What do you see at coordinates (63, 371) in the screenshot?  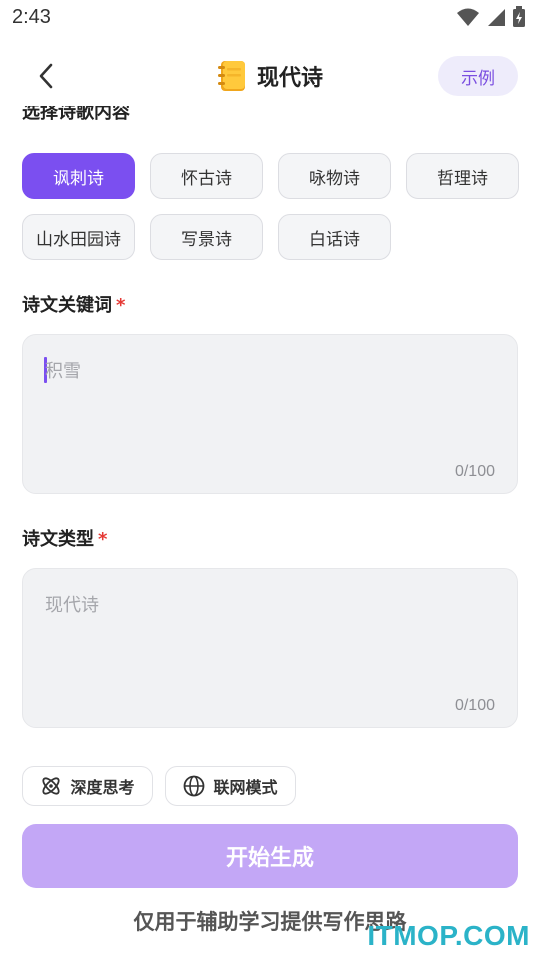 I see `keywords-placeholder: 积雪` at bounding box center [63, 371].